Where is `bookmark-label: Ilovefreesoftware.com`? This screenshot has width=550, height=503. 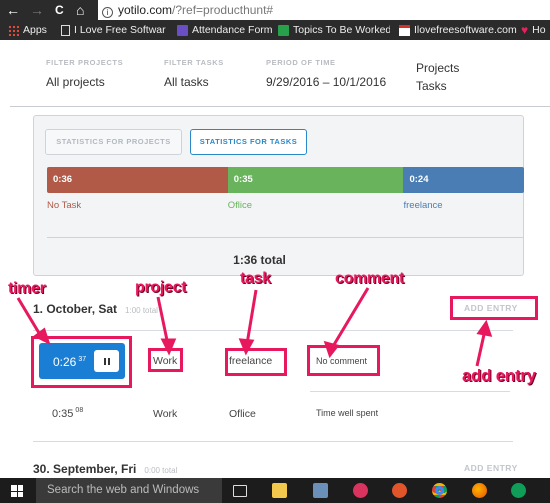
bookmark-label: Ilovefreesoftware.com is located at coordinates (465, 30).